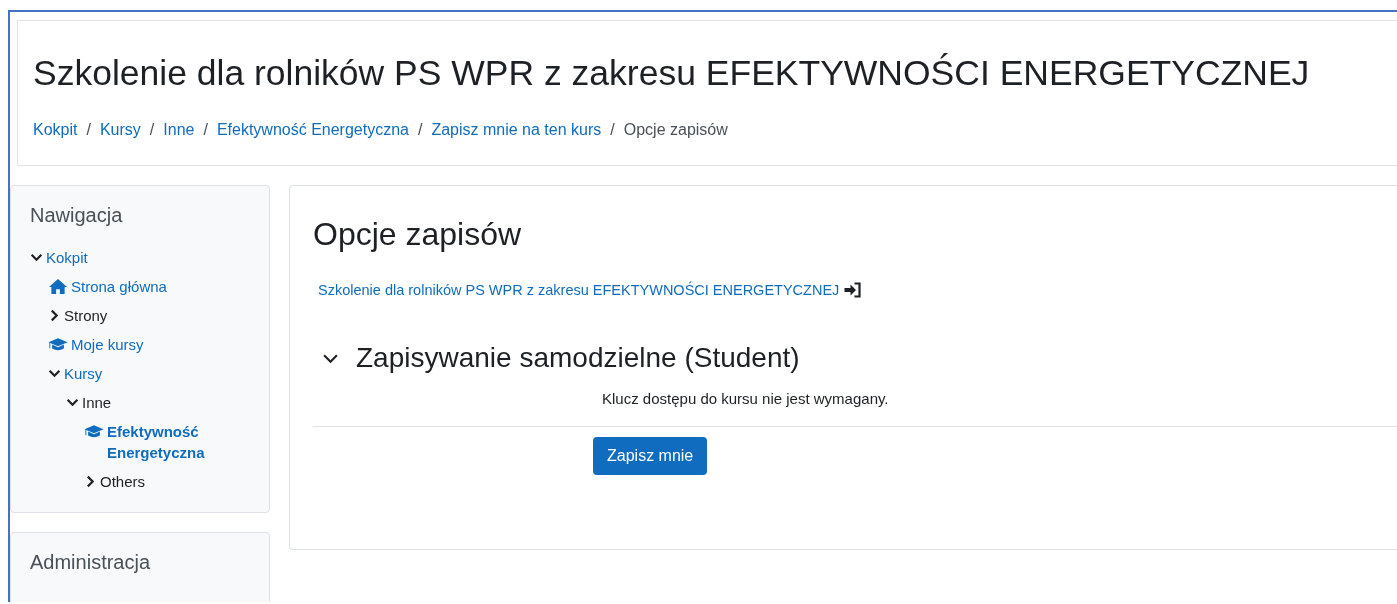 The width and height of the screenshot is (1397, 604). Describe the element at coordinates (183, 442) in the screenshot. I see `tree-link: Efektywność Energetyczna` at that location.